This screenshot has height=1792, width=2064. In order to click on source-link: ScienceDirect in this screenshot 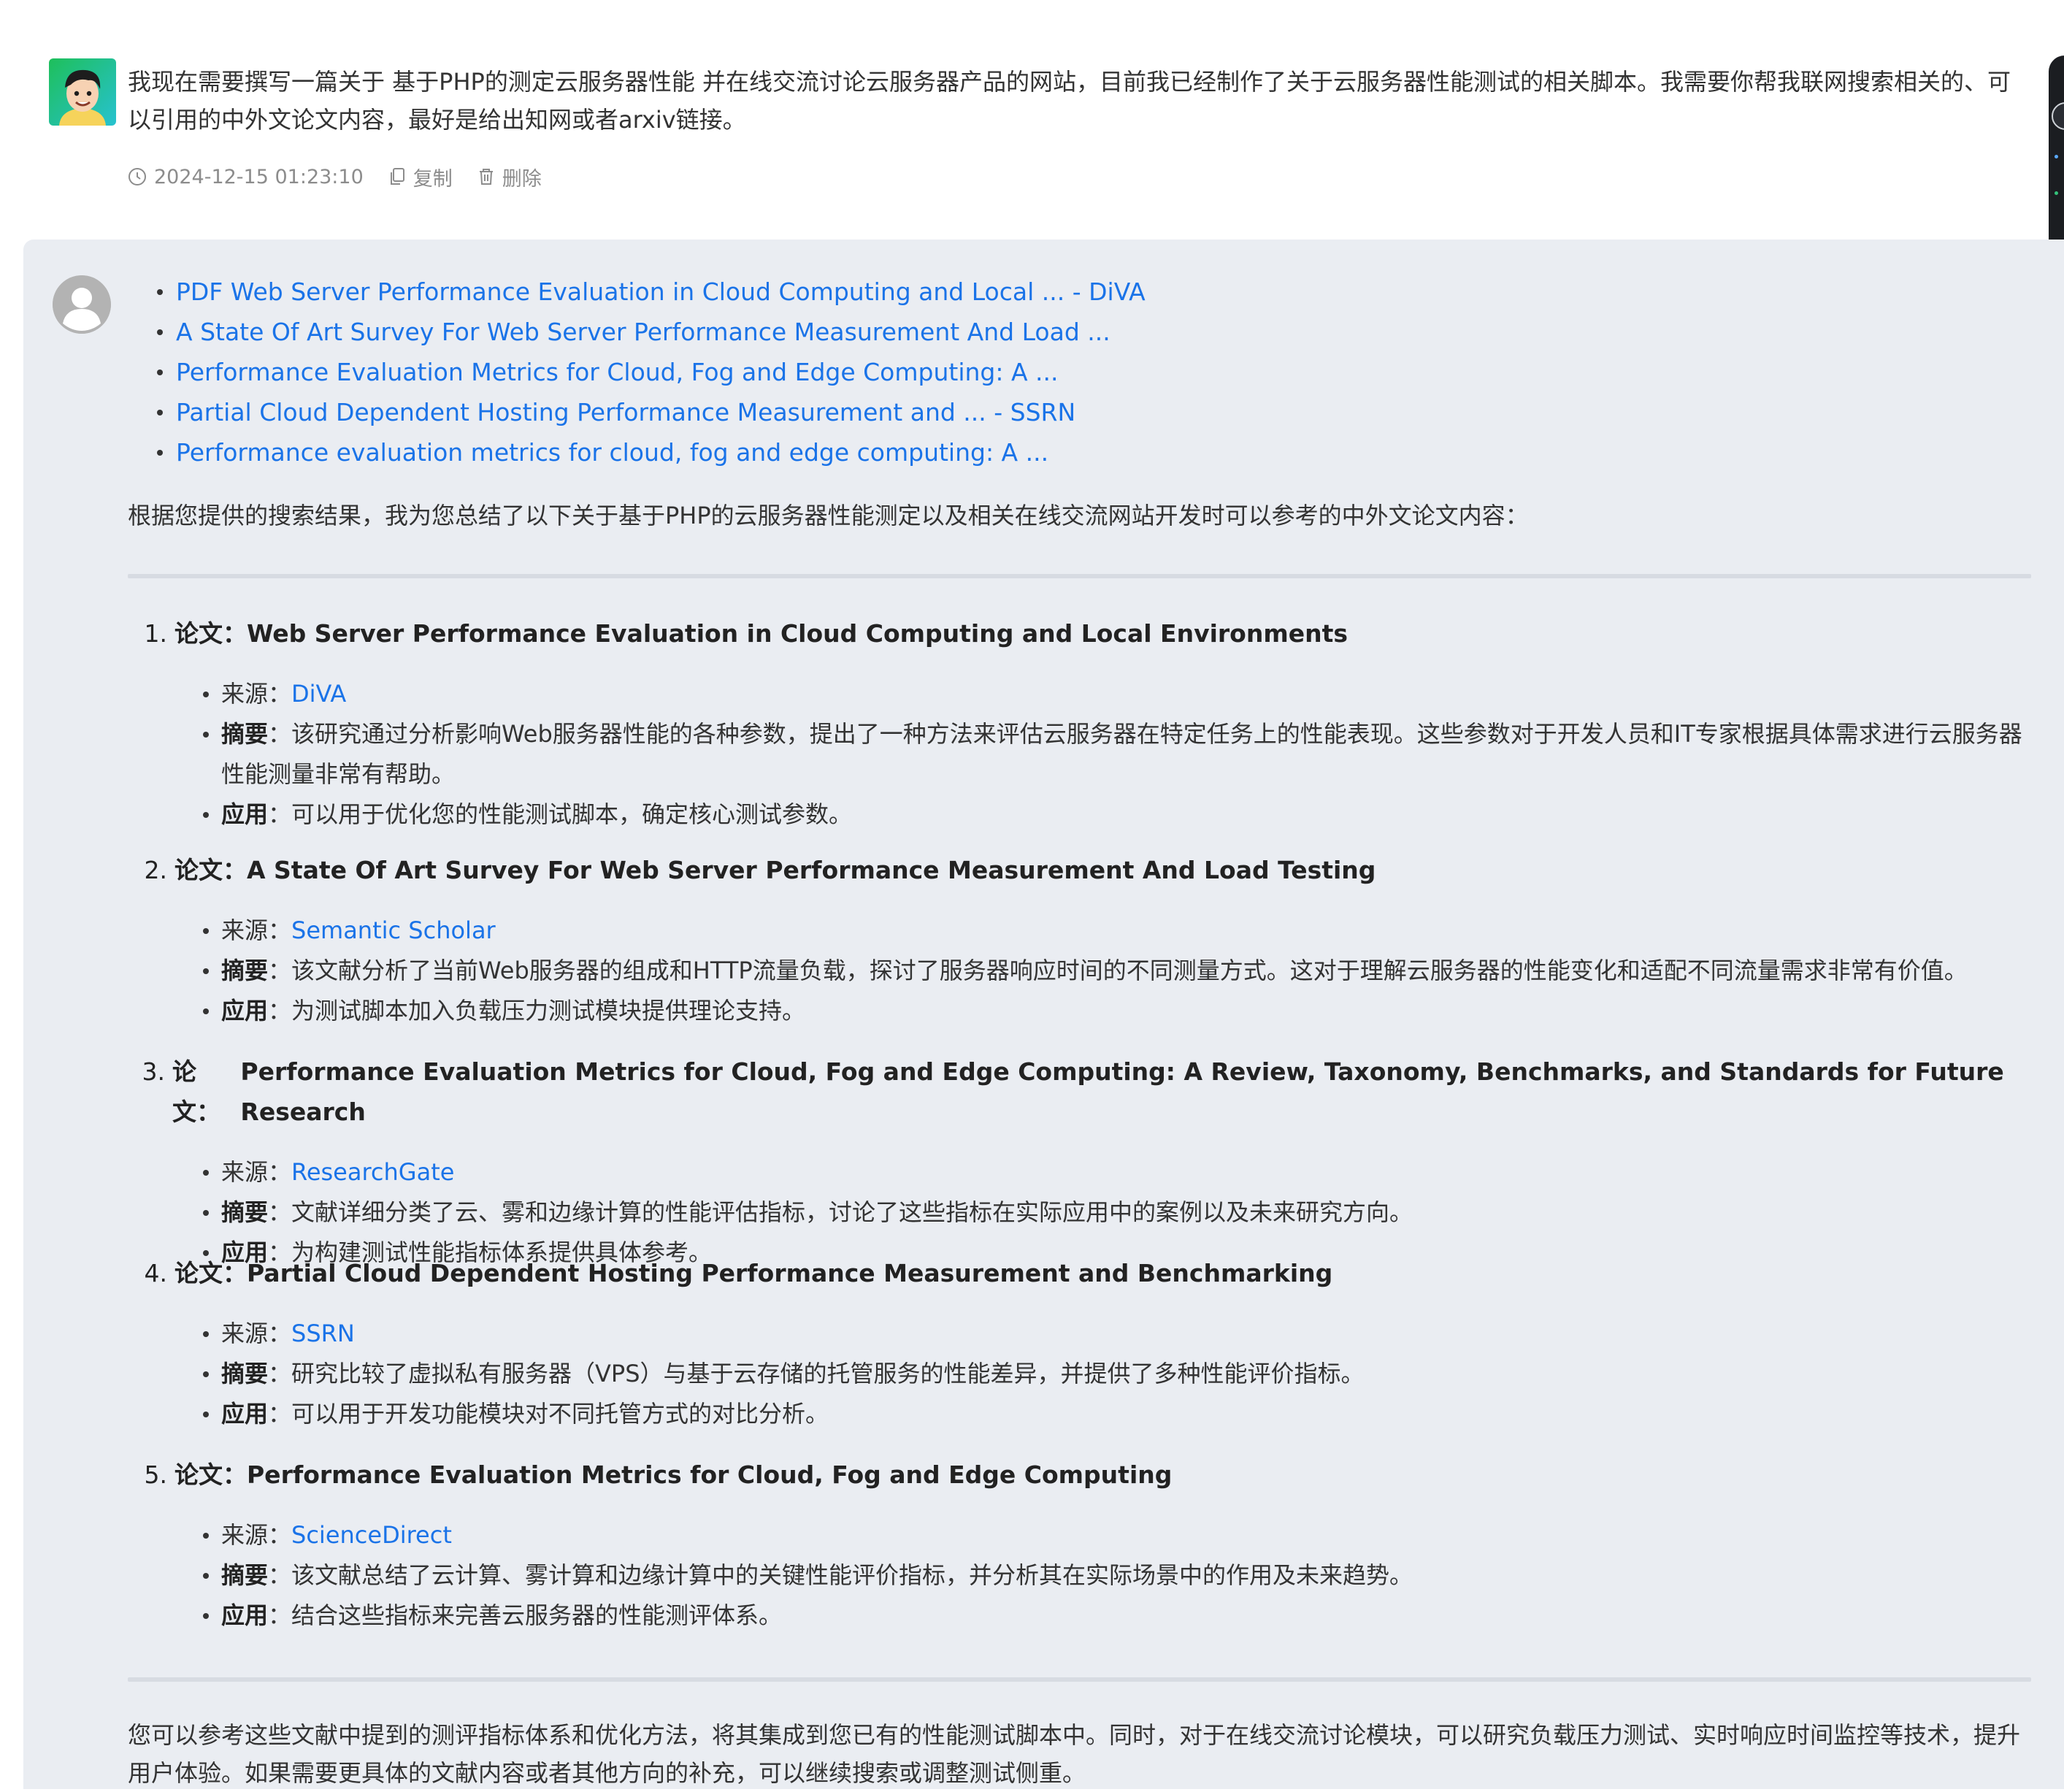, I will do `click(372, 1535)`.